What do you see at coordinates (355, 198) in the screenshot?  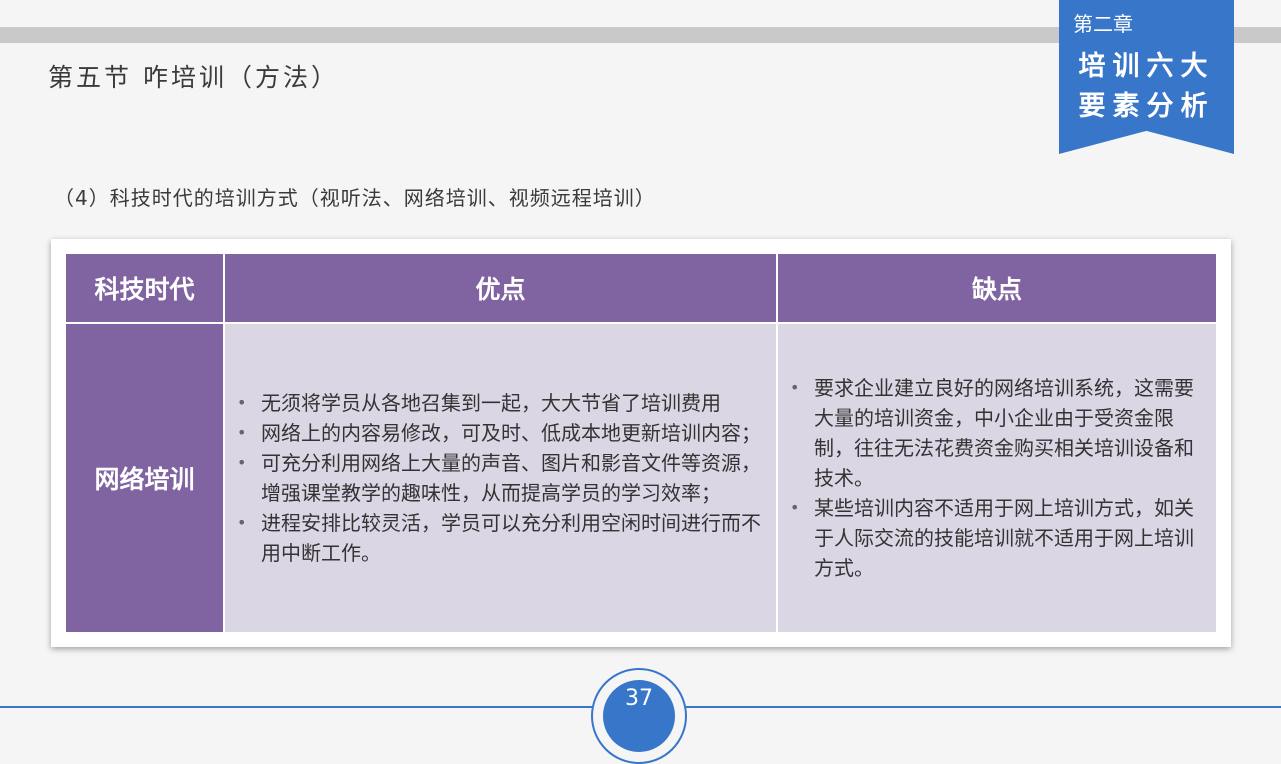 I see `slide-subtitle: （4）科技时代的培训方式（视听法、网络培训、视频远程培训）` at bounding box center [355, 198].